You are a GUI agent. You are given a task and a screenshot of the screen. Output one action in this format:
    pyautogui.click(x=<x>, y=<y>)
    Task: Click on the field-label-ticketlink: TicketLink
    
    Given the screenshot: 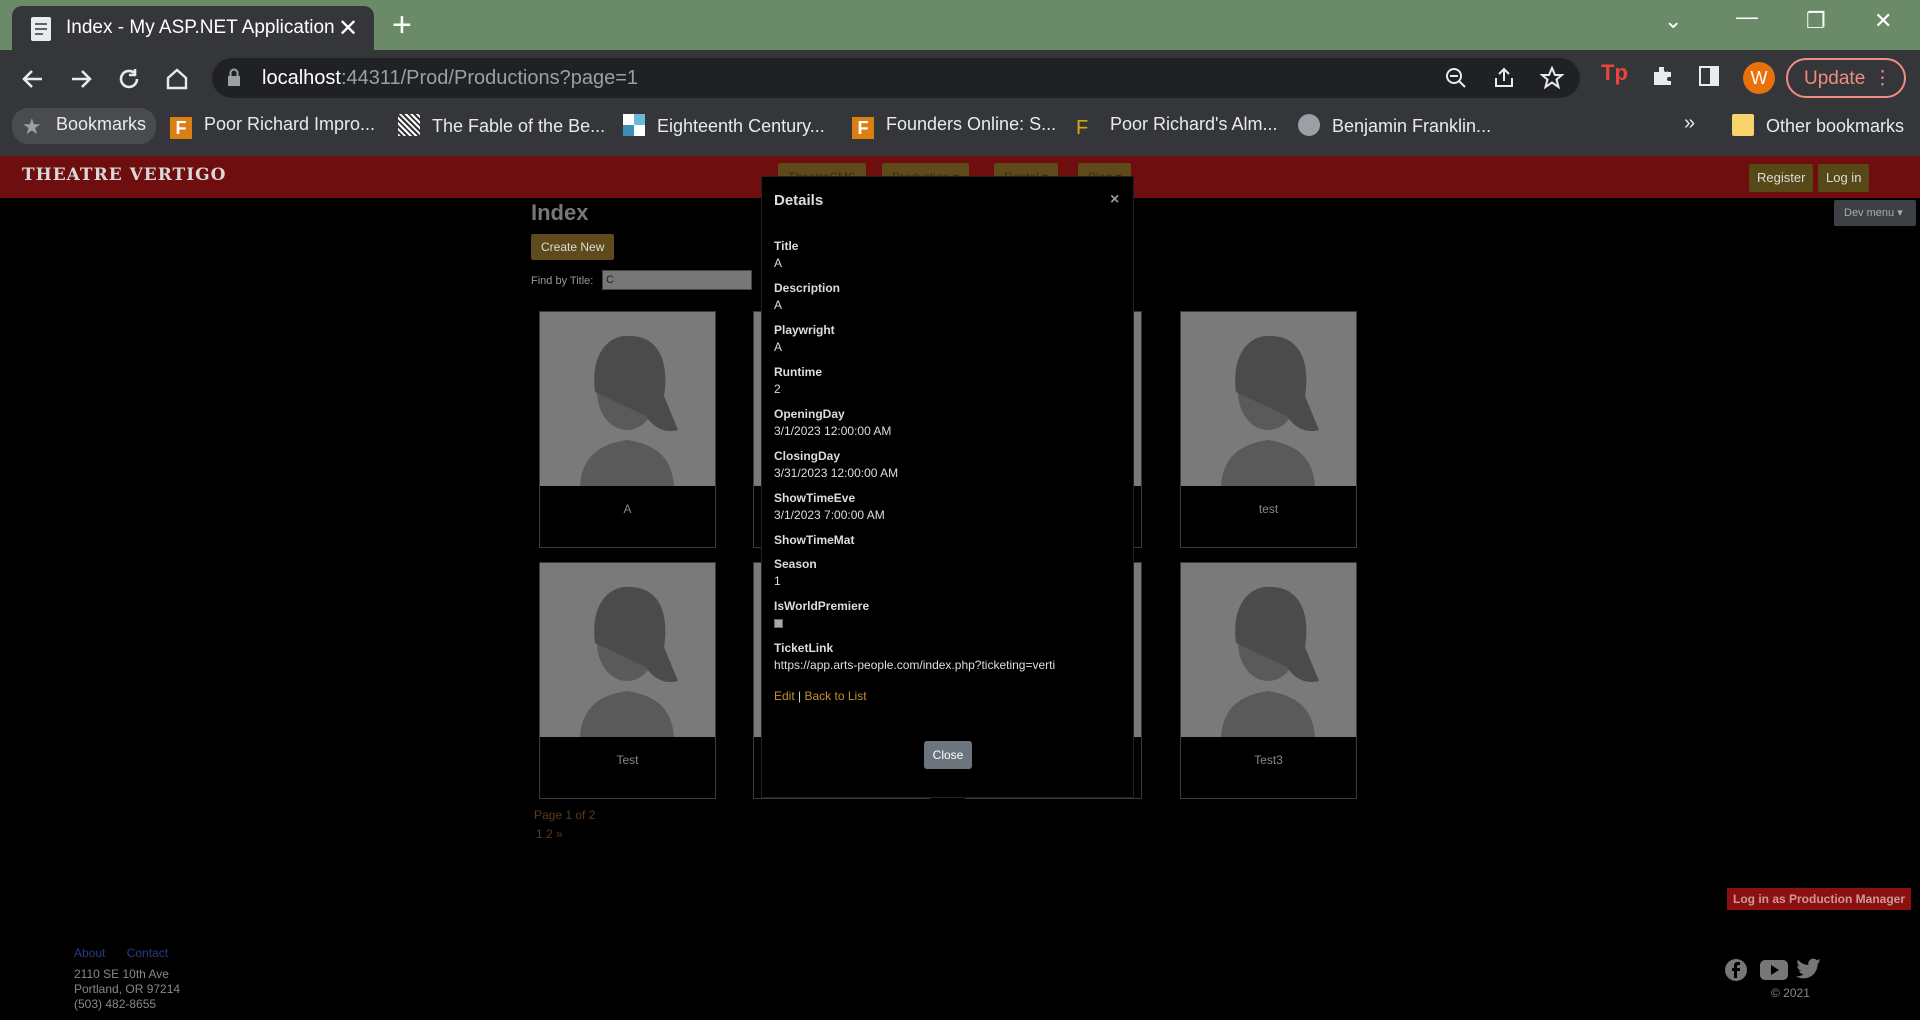 What is the action you would take?
    pyautogui.click(x=804, y=648)
    